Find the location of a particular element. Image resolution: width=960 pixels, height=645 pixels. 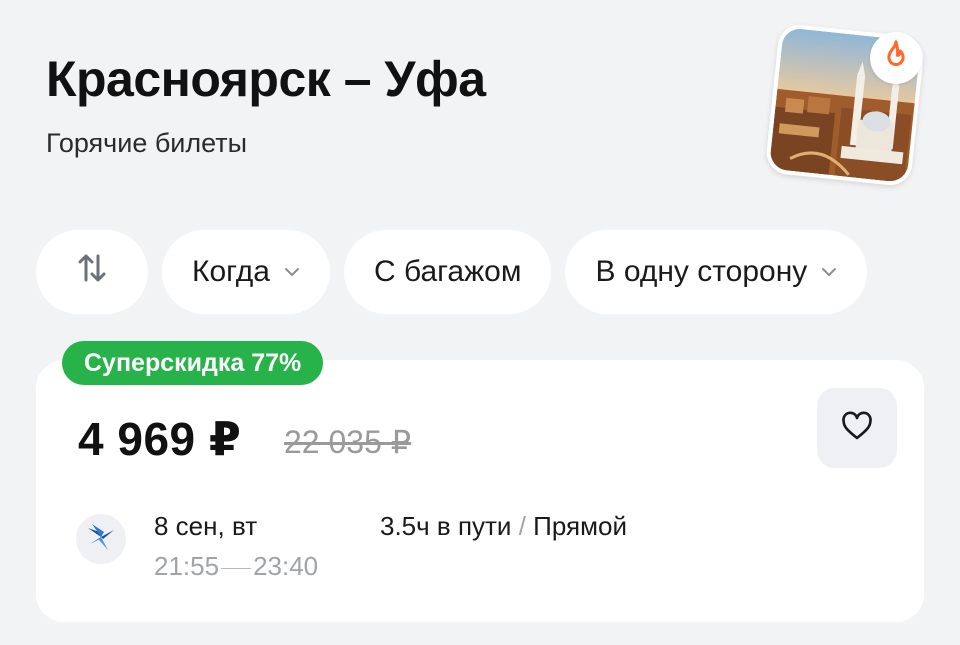

stops-text: Прямой is located at coordinates (580, 526).